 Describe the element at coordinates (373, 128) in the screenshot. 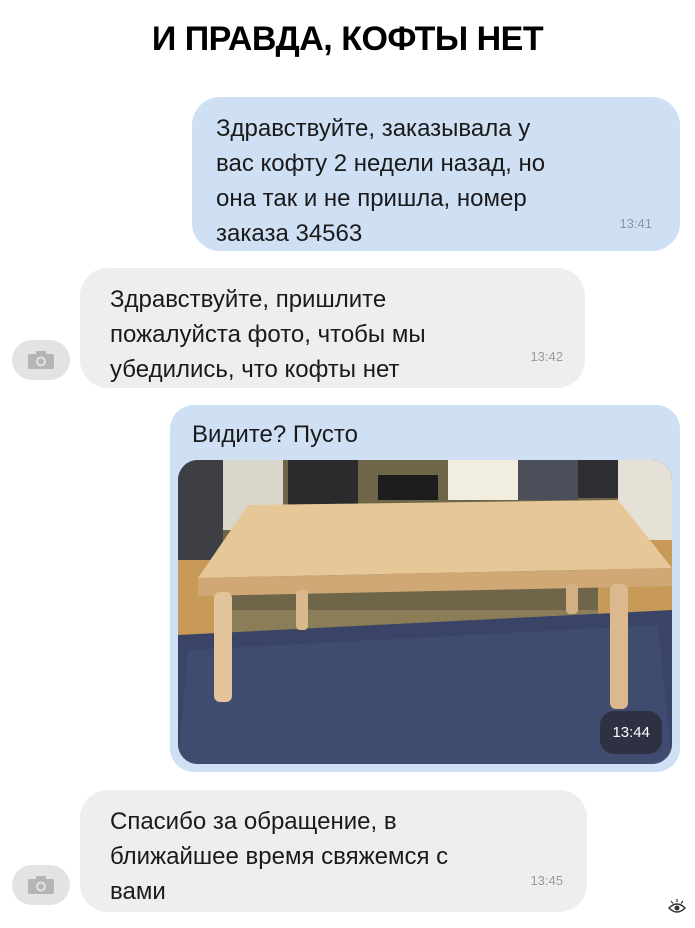

I see `message-line: Здравствуйте, заказывала у` at that location.